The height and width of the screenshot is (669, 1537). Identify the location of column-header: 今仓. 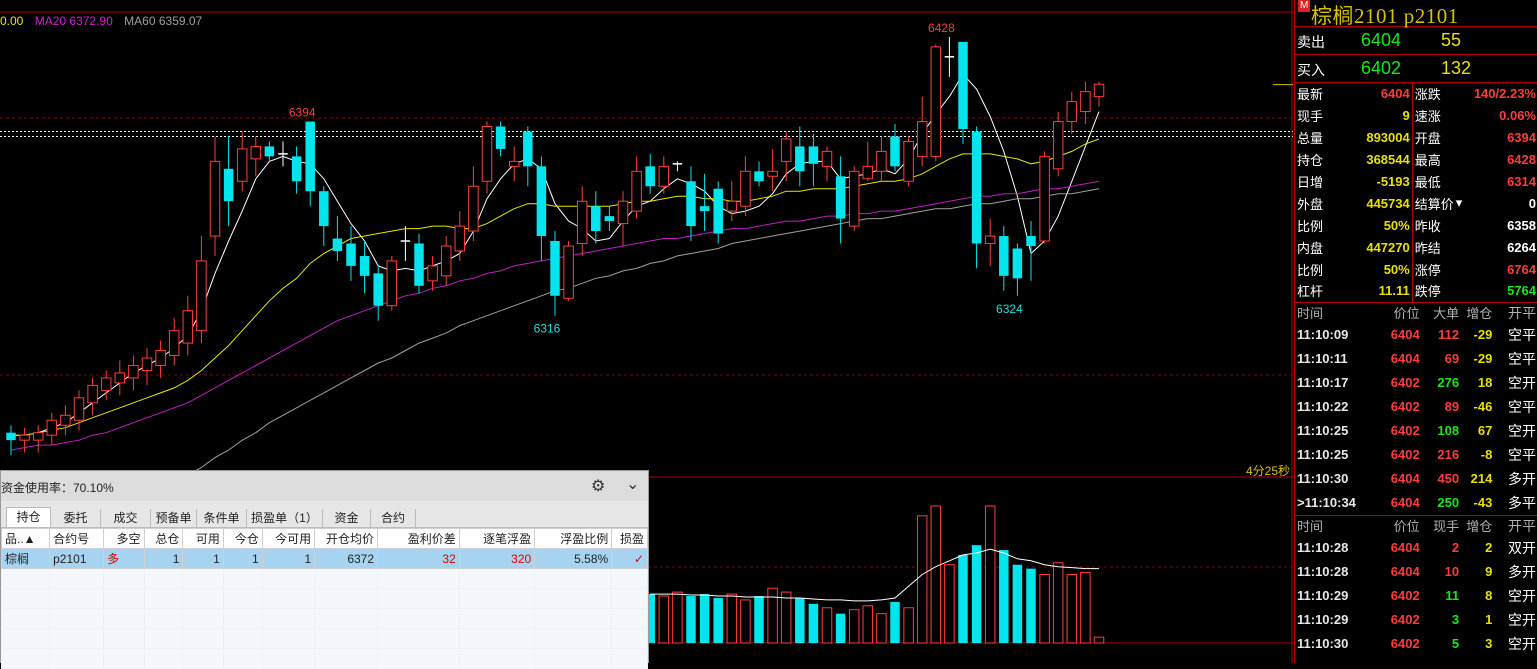
(242, 538).